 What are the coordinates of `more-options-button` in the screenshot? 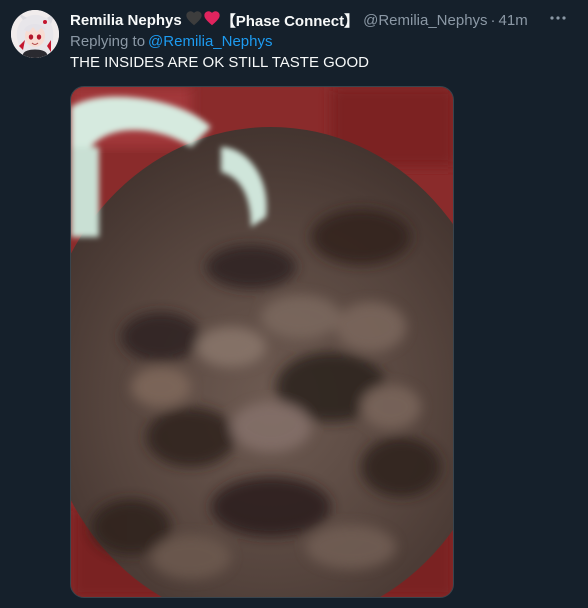 It's located at (558, 18).